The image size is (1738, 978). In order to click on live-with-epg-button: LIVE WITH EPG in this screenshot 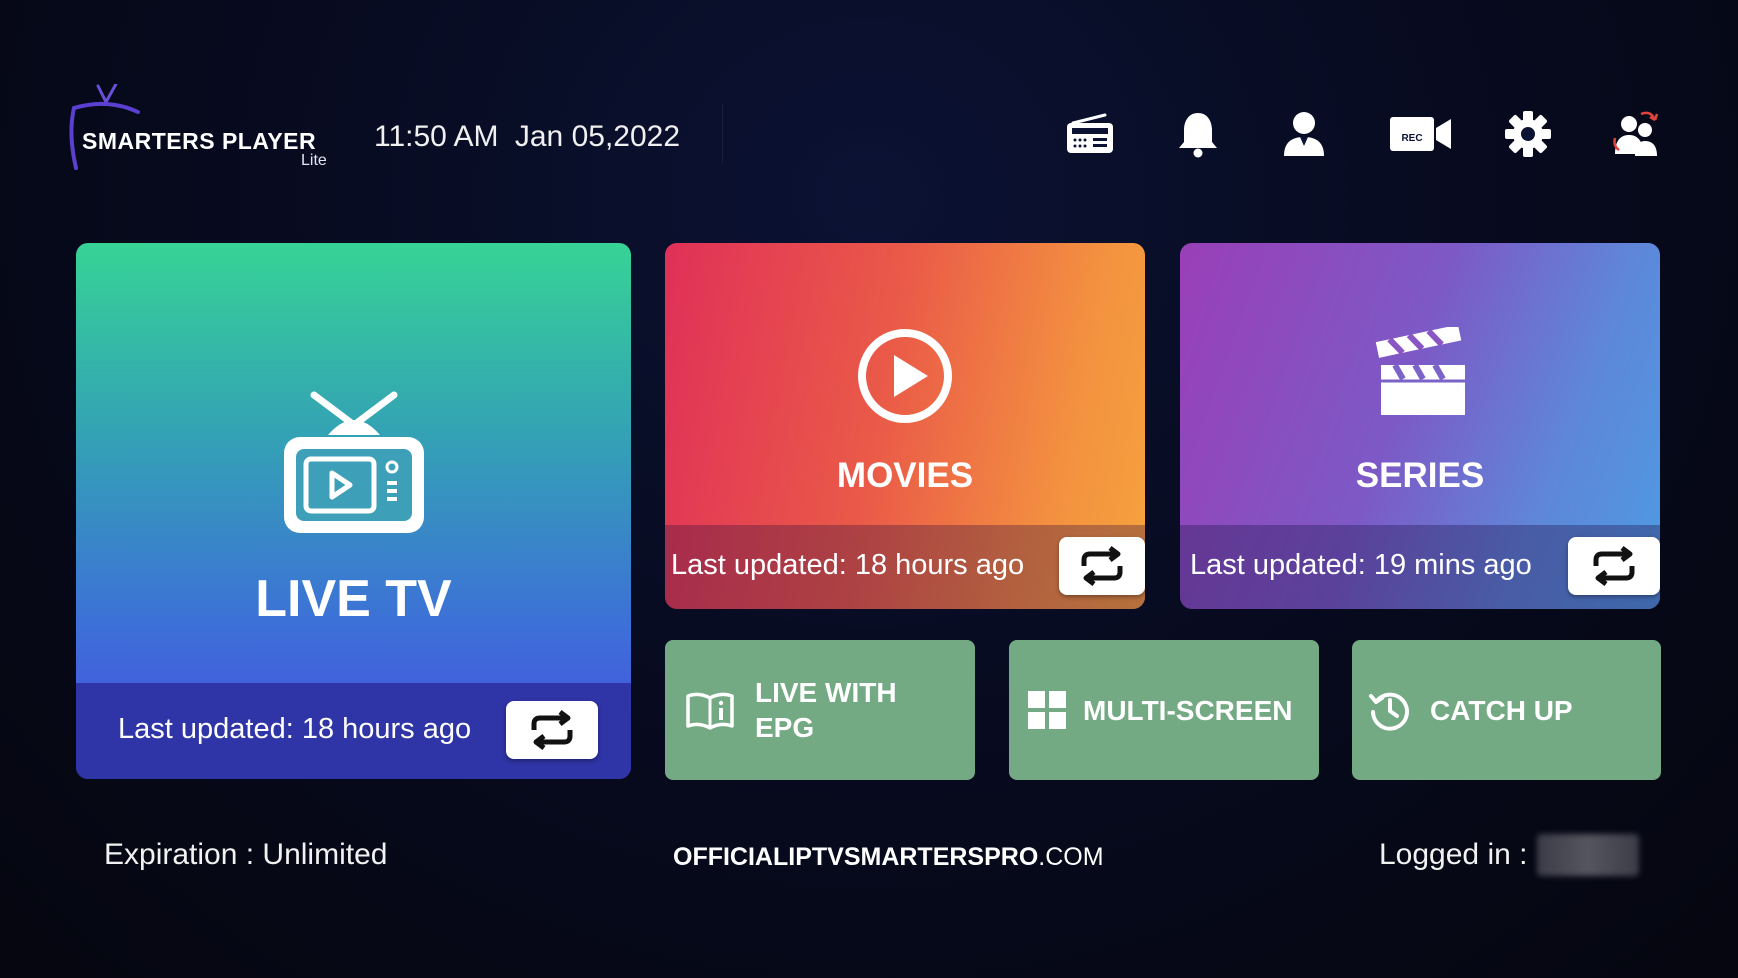, I will do `click(820, 710)`.